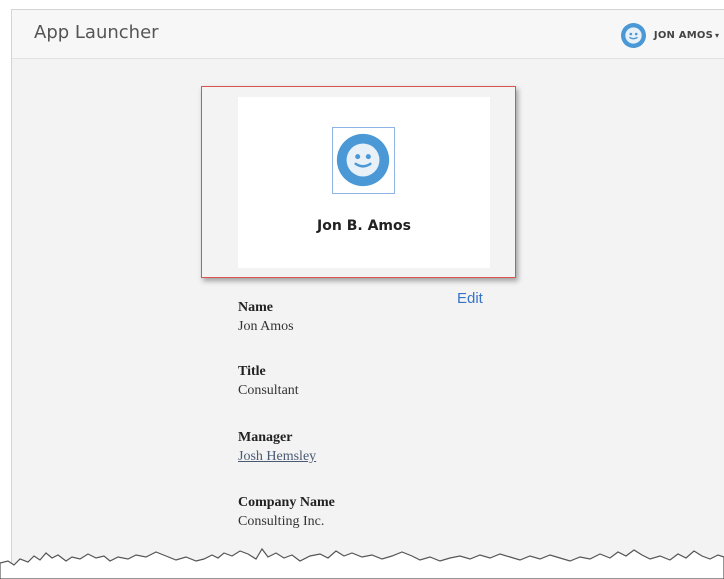  I want to click on app-header: App Launcher JON AMOS ▾, so click(368, 34).